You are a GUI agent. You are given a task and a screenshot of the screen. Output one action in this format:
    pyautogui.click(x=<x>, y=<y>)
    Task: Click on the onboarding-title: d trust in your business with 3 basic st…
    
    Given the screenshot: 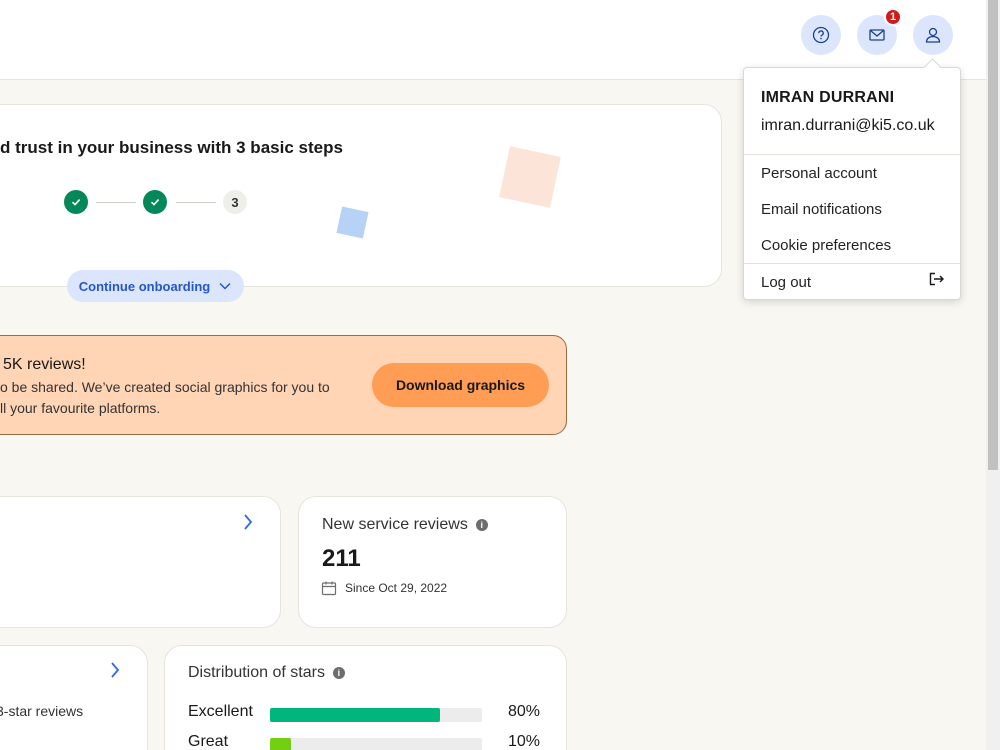 What is the action you would take?
    pyautogui.click(x=171, y=147)
    